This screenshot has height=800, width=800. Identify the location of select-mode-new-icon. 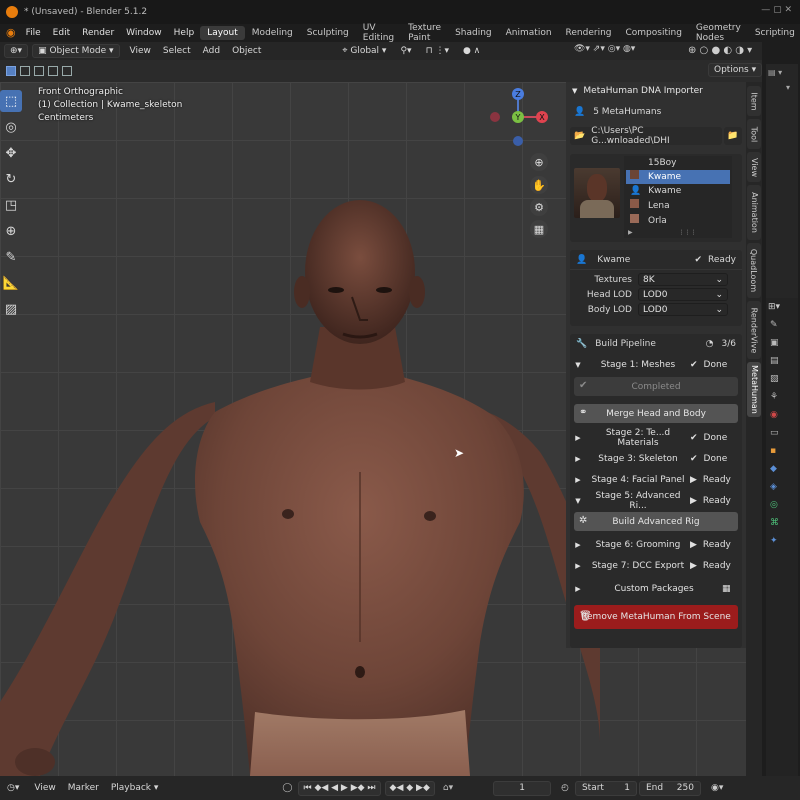
(11, 71).